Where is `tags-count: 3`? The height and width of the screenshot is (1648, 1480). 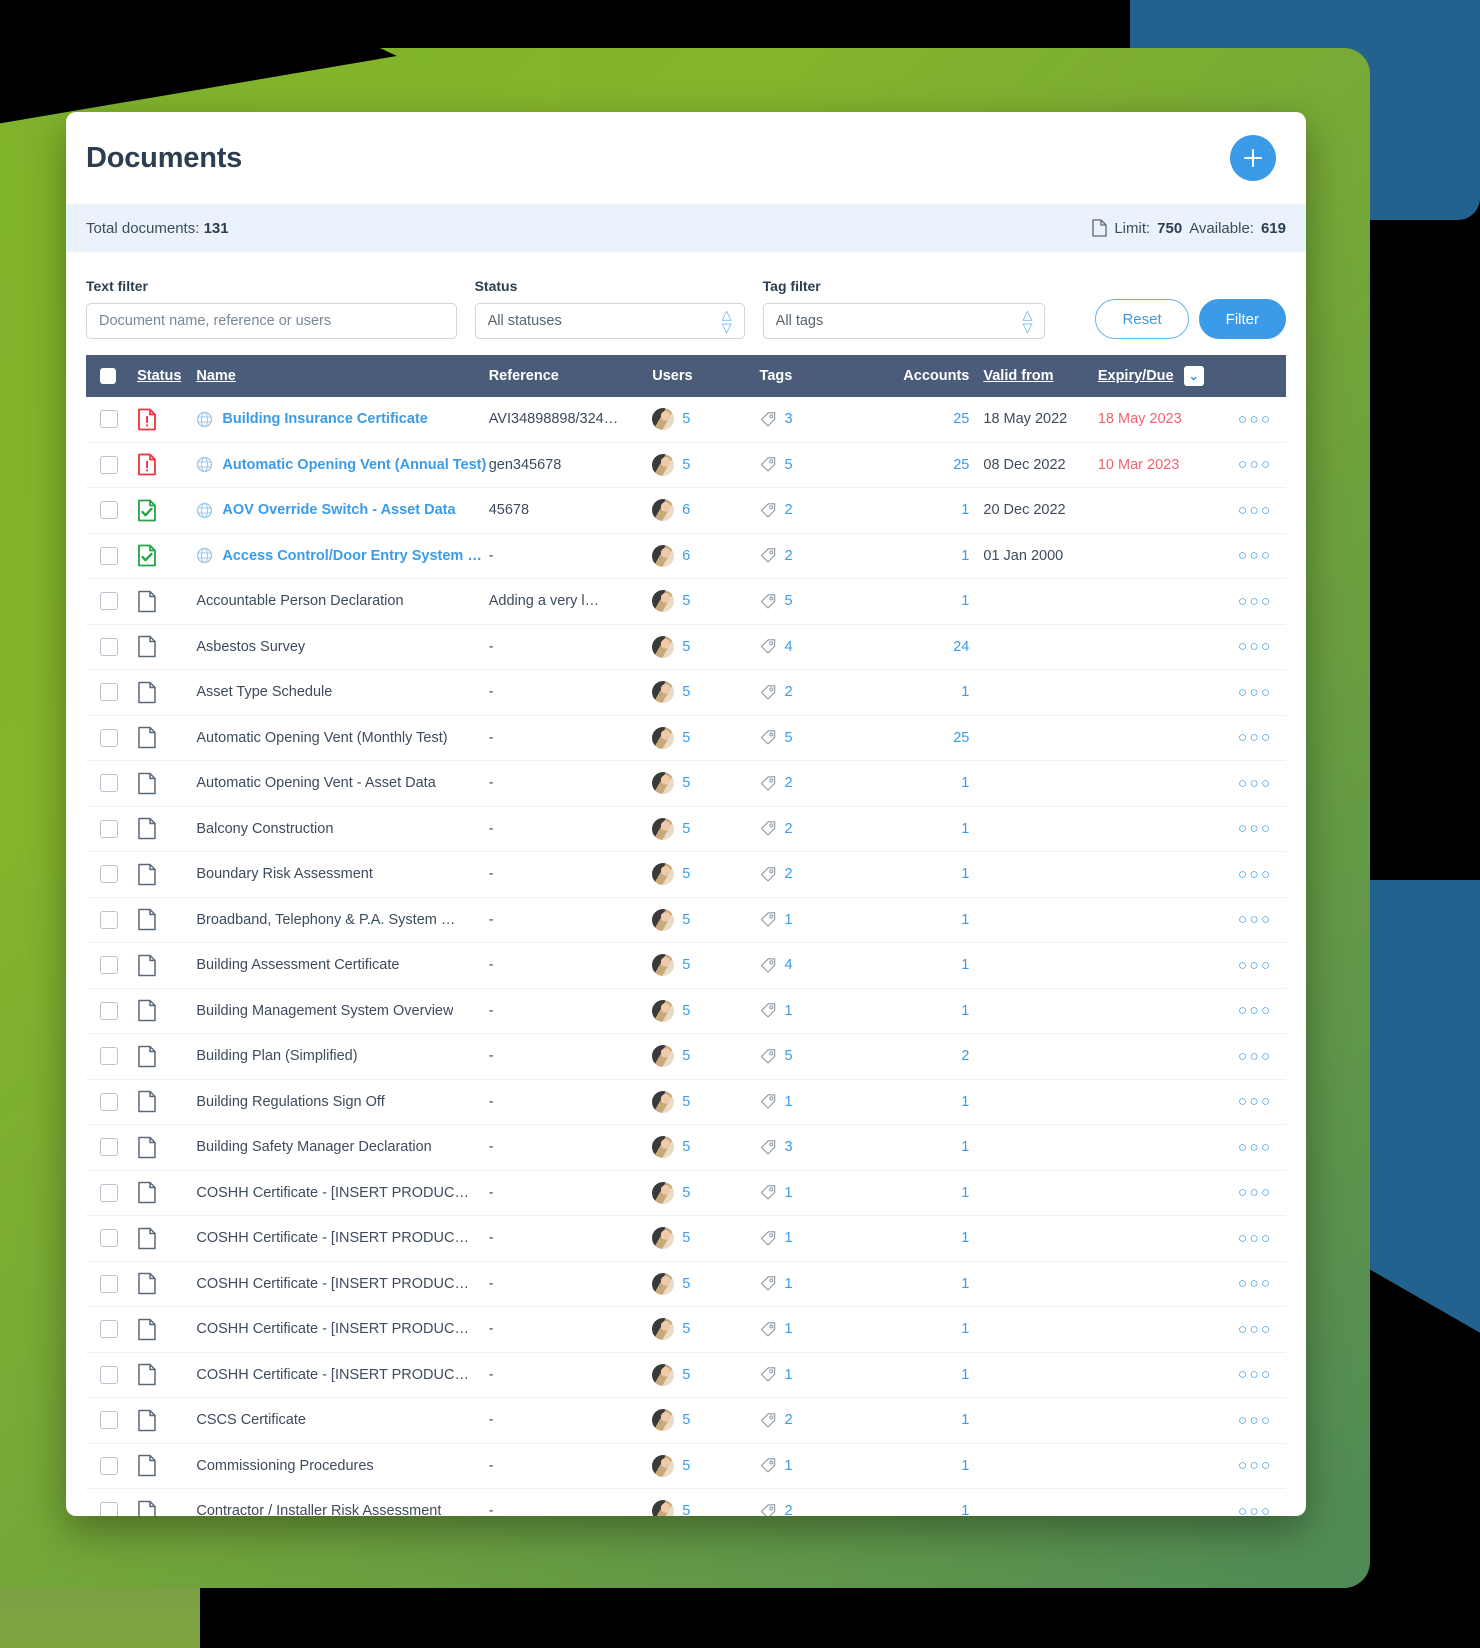 tags-count: 3 is located at coordinates (789, 419).